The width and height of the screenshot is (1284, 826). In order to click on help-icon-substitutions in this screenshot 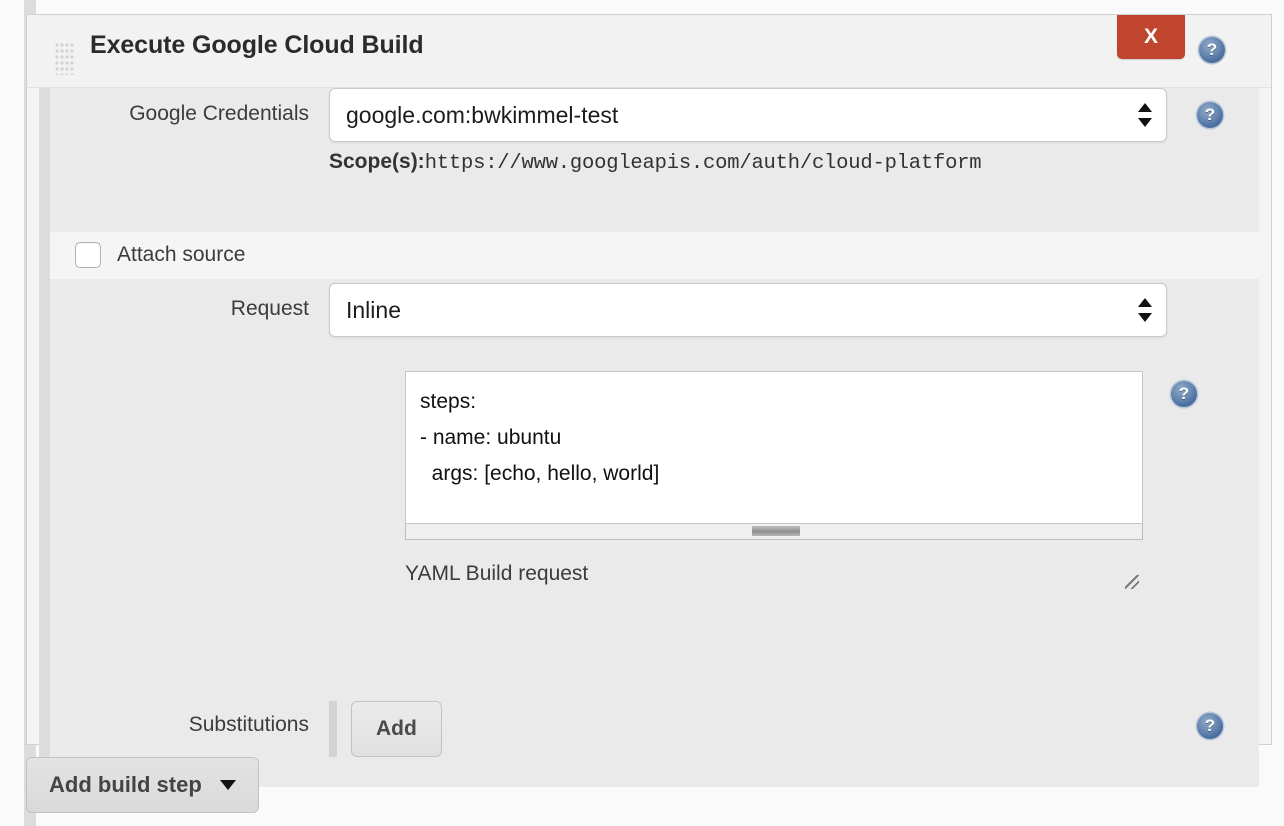, I will do `click(1210, 726)`.